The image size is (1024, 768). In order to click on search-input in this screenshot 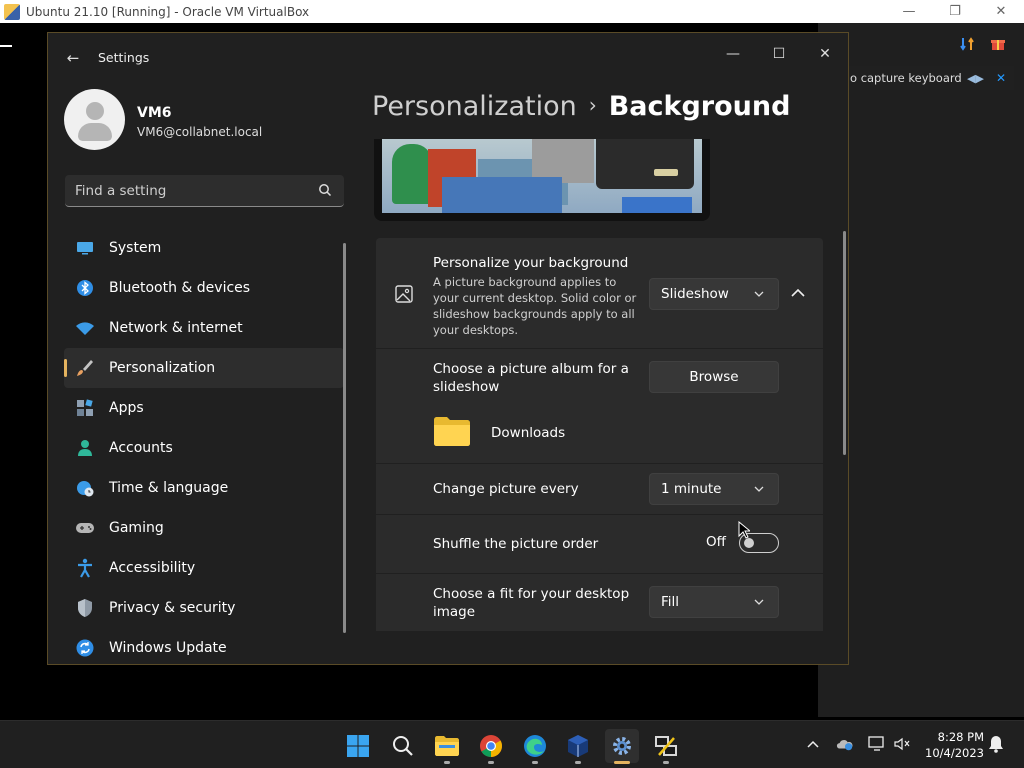, I will do `click(190, 191)`.